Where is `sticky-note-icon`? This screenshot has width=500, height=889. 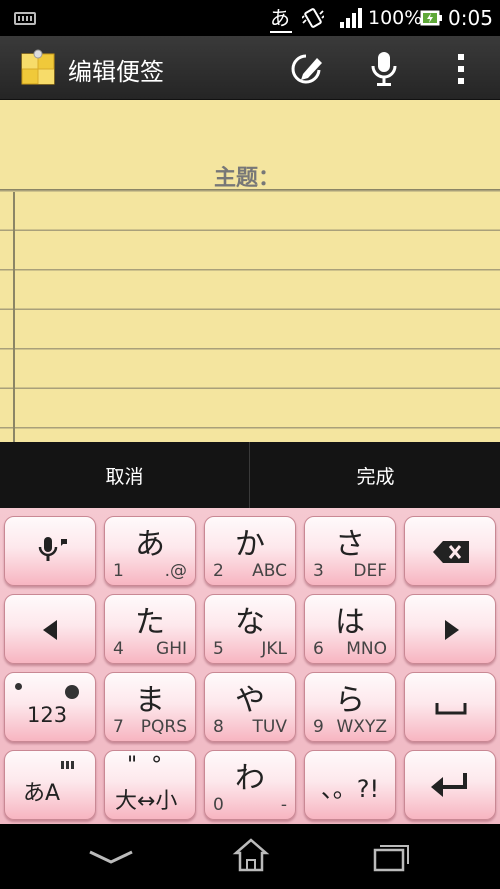 sticky-note-icon is located at coordinates (38, 67).